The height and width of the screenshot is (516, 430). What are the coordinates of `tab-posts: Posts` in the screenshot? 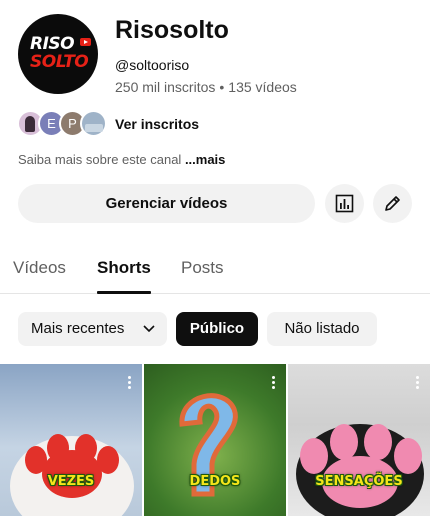 It's located at (202, 268).